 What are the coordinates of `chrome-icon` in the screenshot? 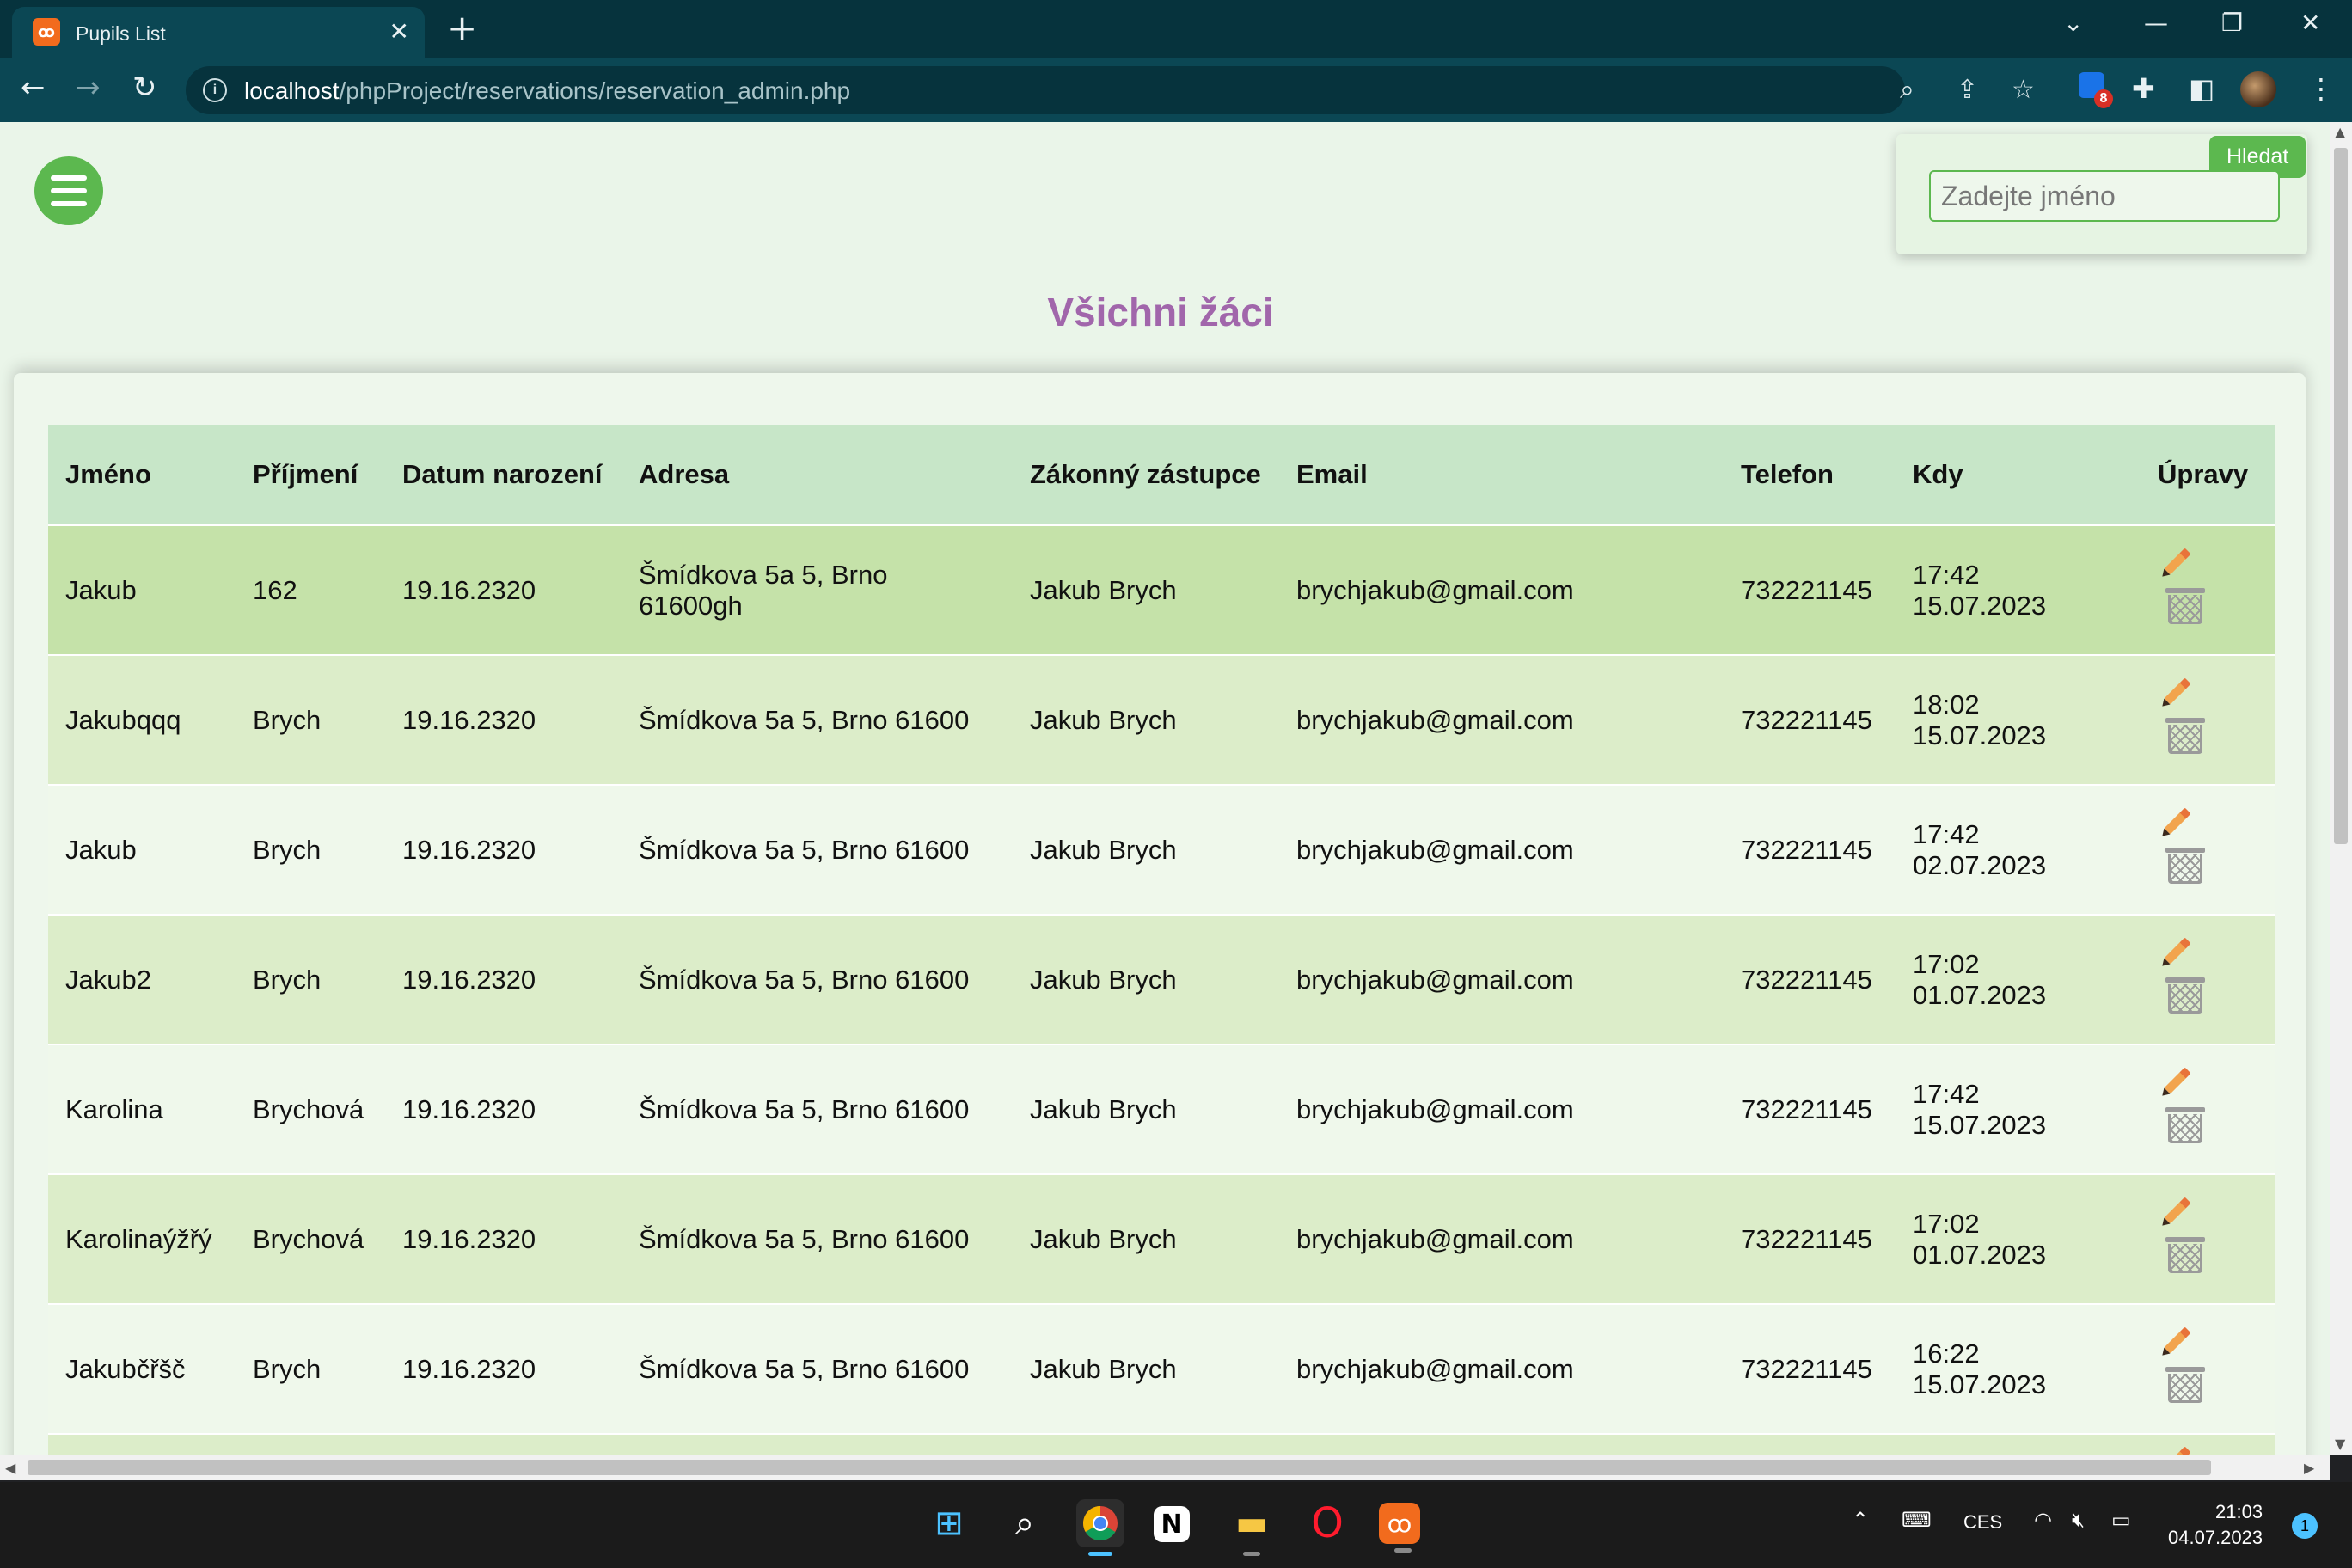 It's located at (1100, 1527).